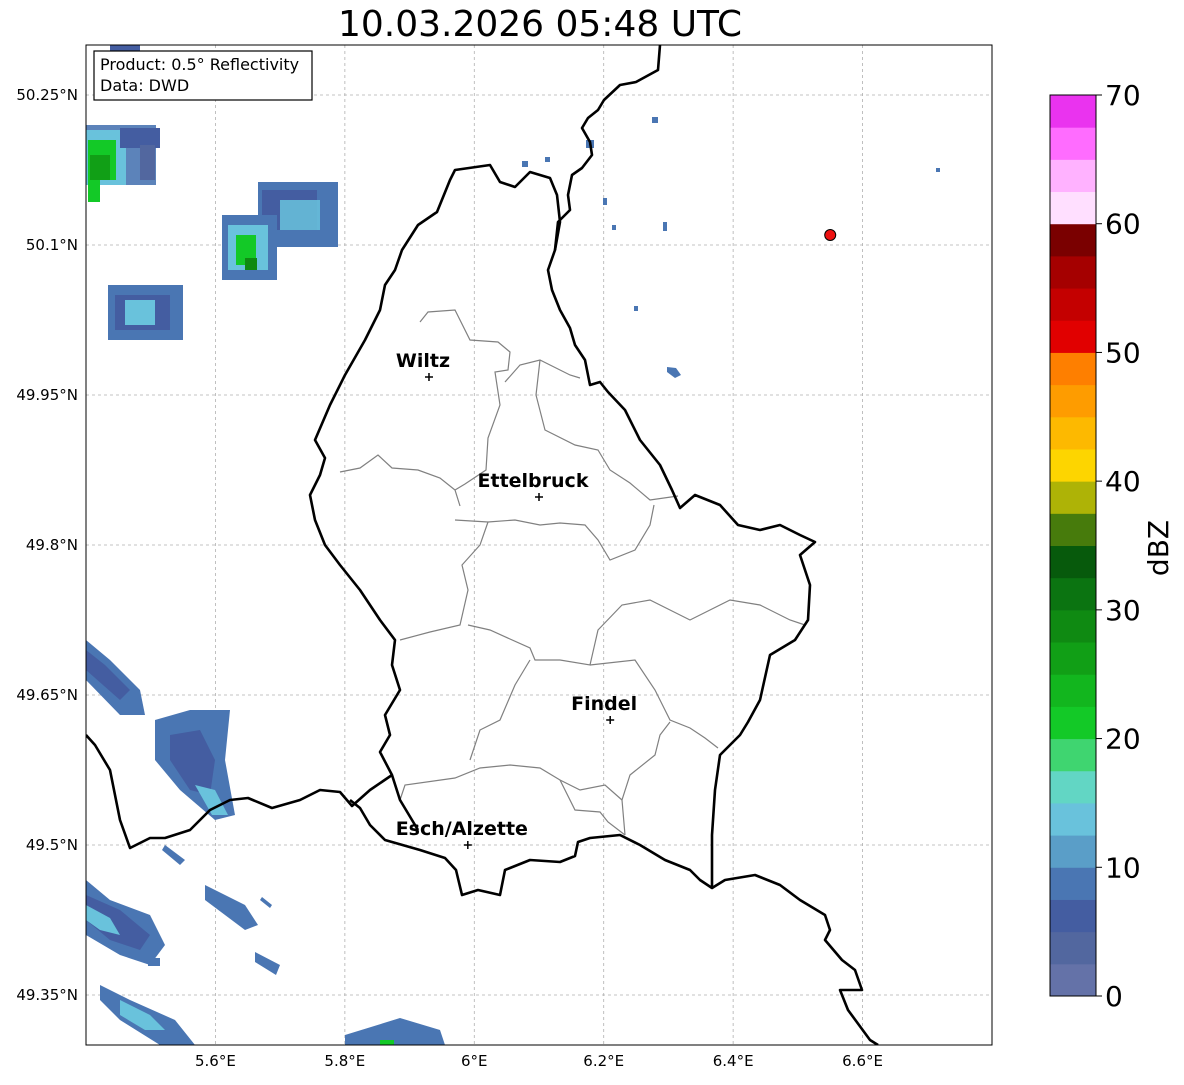 The image size is (1184, 1085). Describe the element at coordinates (1112, 546) in the screenshot. I see `colorbar: 0 10 20 30 40 50 60 70 dBZ` at that location.